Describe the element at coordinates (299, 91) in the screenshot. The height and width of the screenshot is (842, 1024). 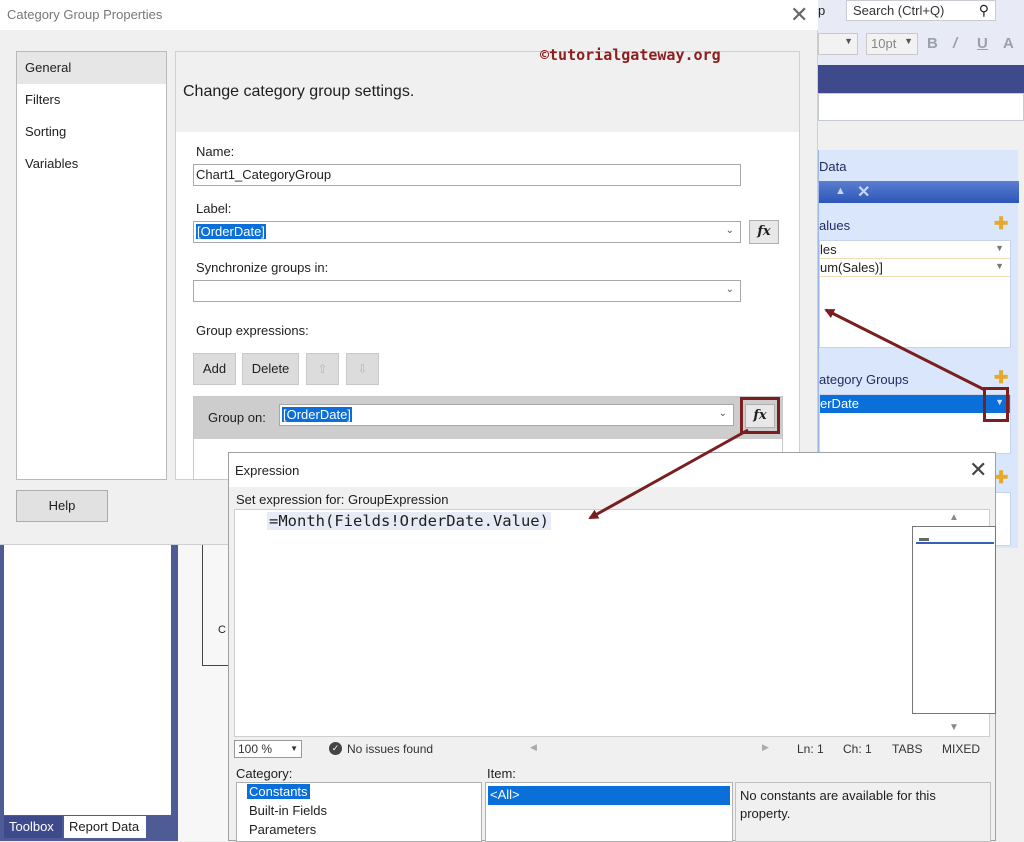
I see `page-title: Change category group settings.` at that location.